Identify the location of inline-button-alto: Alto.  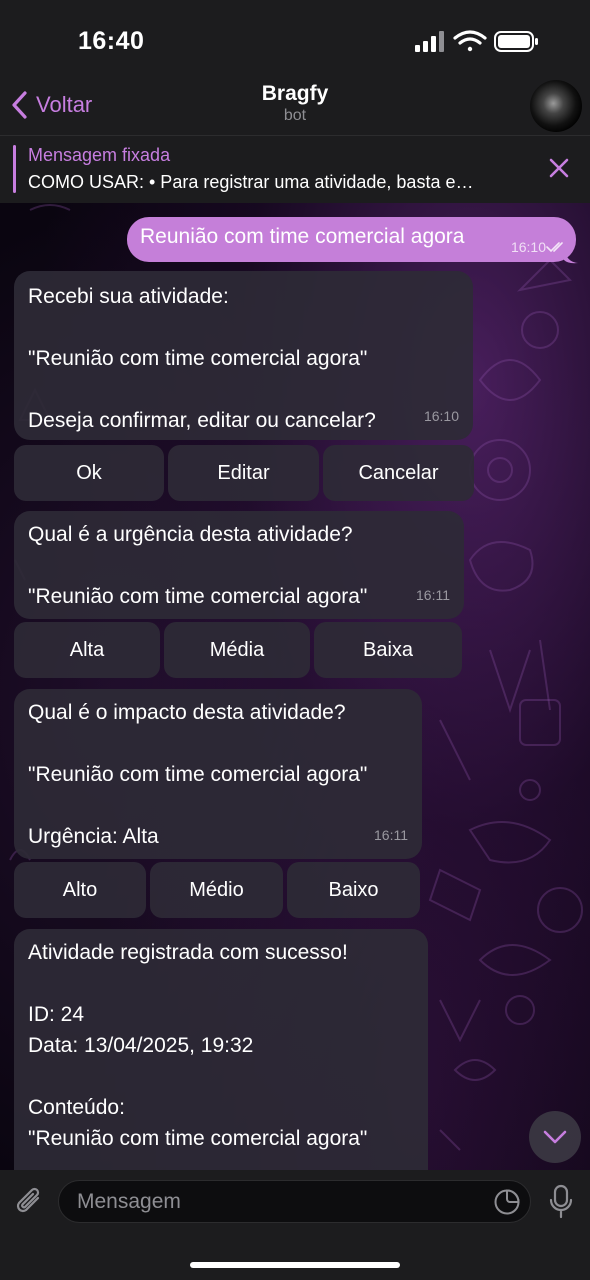
(80, 890).